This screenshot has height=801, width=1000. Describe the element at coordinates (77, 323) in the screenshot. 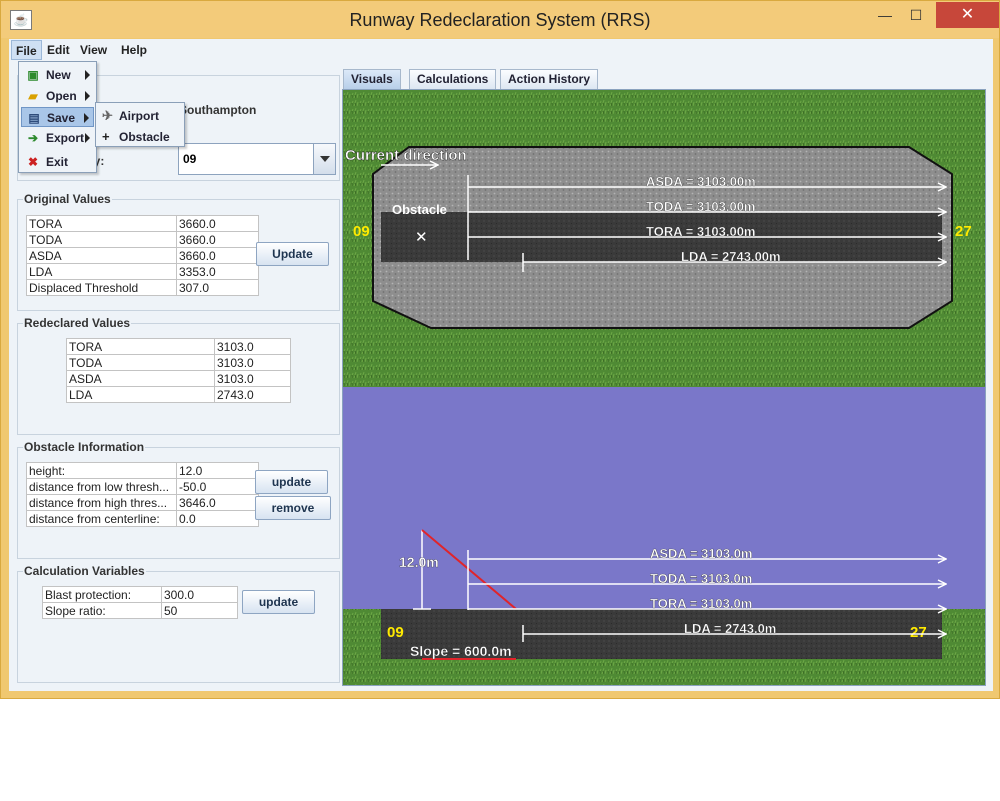

I see `panel-title: Redeclared Values` at that location.